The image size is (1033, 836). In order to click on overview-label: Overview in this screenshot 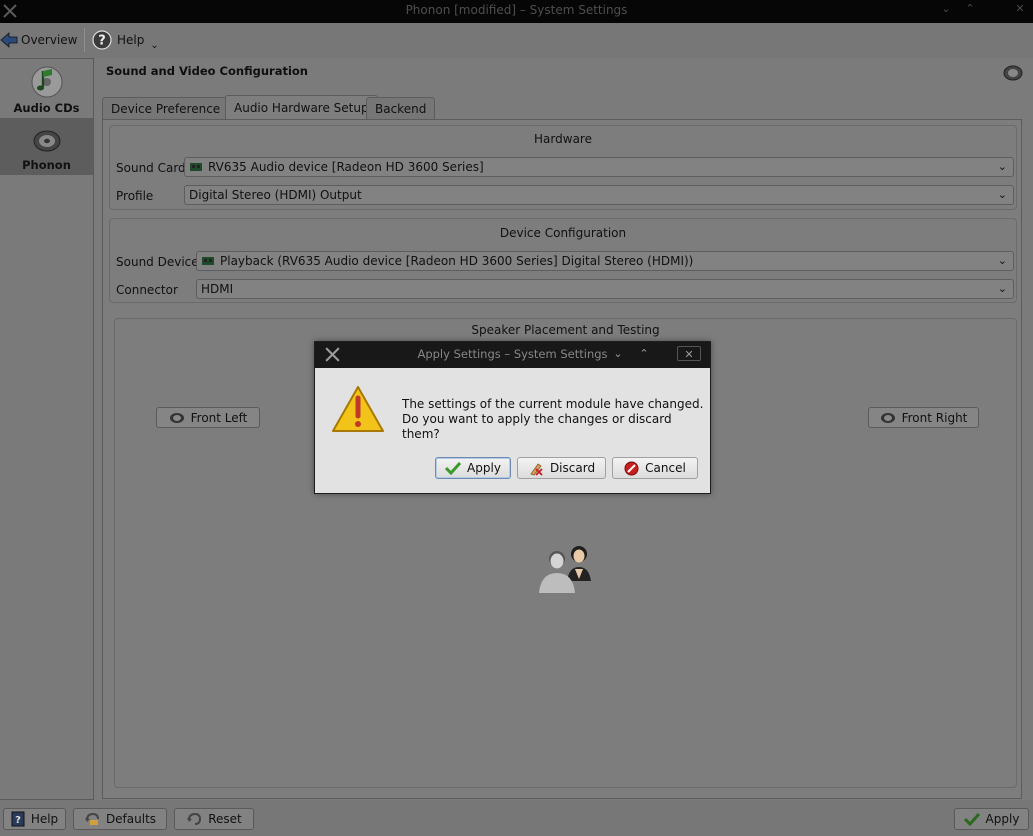, I will do `click(49, 40)`.